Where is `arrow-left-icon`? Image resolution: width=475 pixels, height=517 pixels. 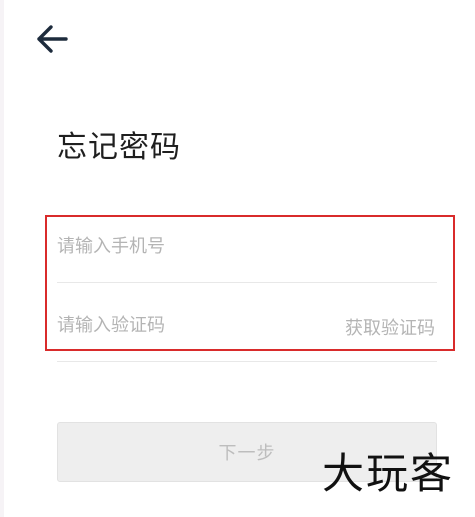 arrow-left-icon is located at coordinates (52, 39).